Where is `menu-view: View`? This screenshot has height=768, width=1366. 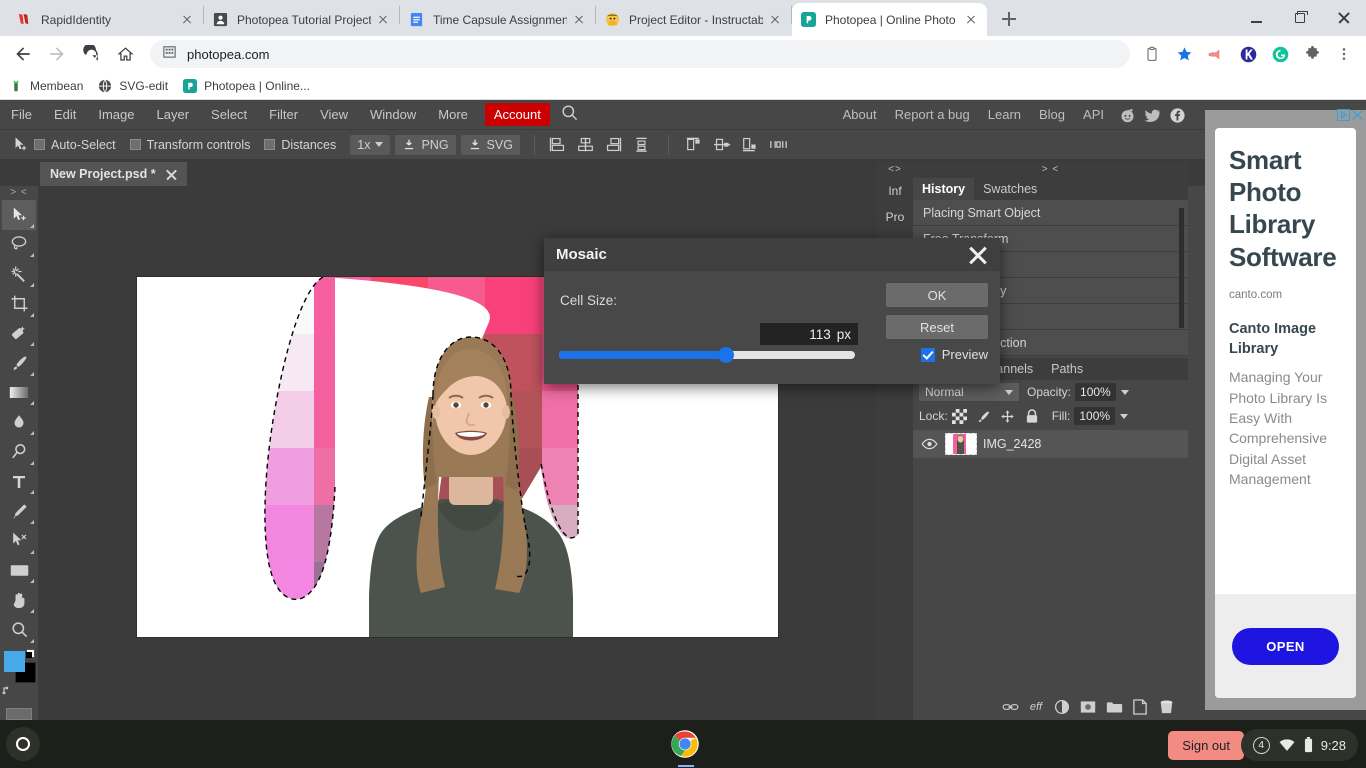
menu-view: View is located at coordinates (334, 115).